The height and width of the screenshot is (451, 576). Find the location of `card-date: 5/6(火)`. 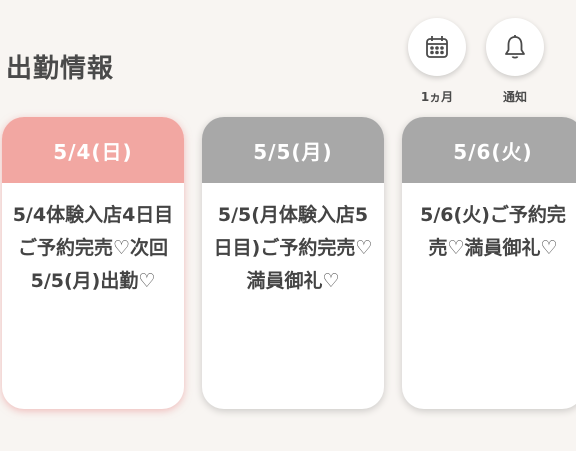

card-date: 5/6(火) is located at coordinates (489, 150).